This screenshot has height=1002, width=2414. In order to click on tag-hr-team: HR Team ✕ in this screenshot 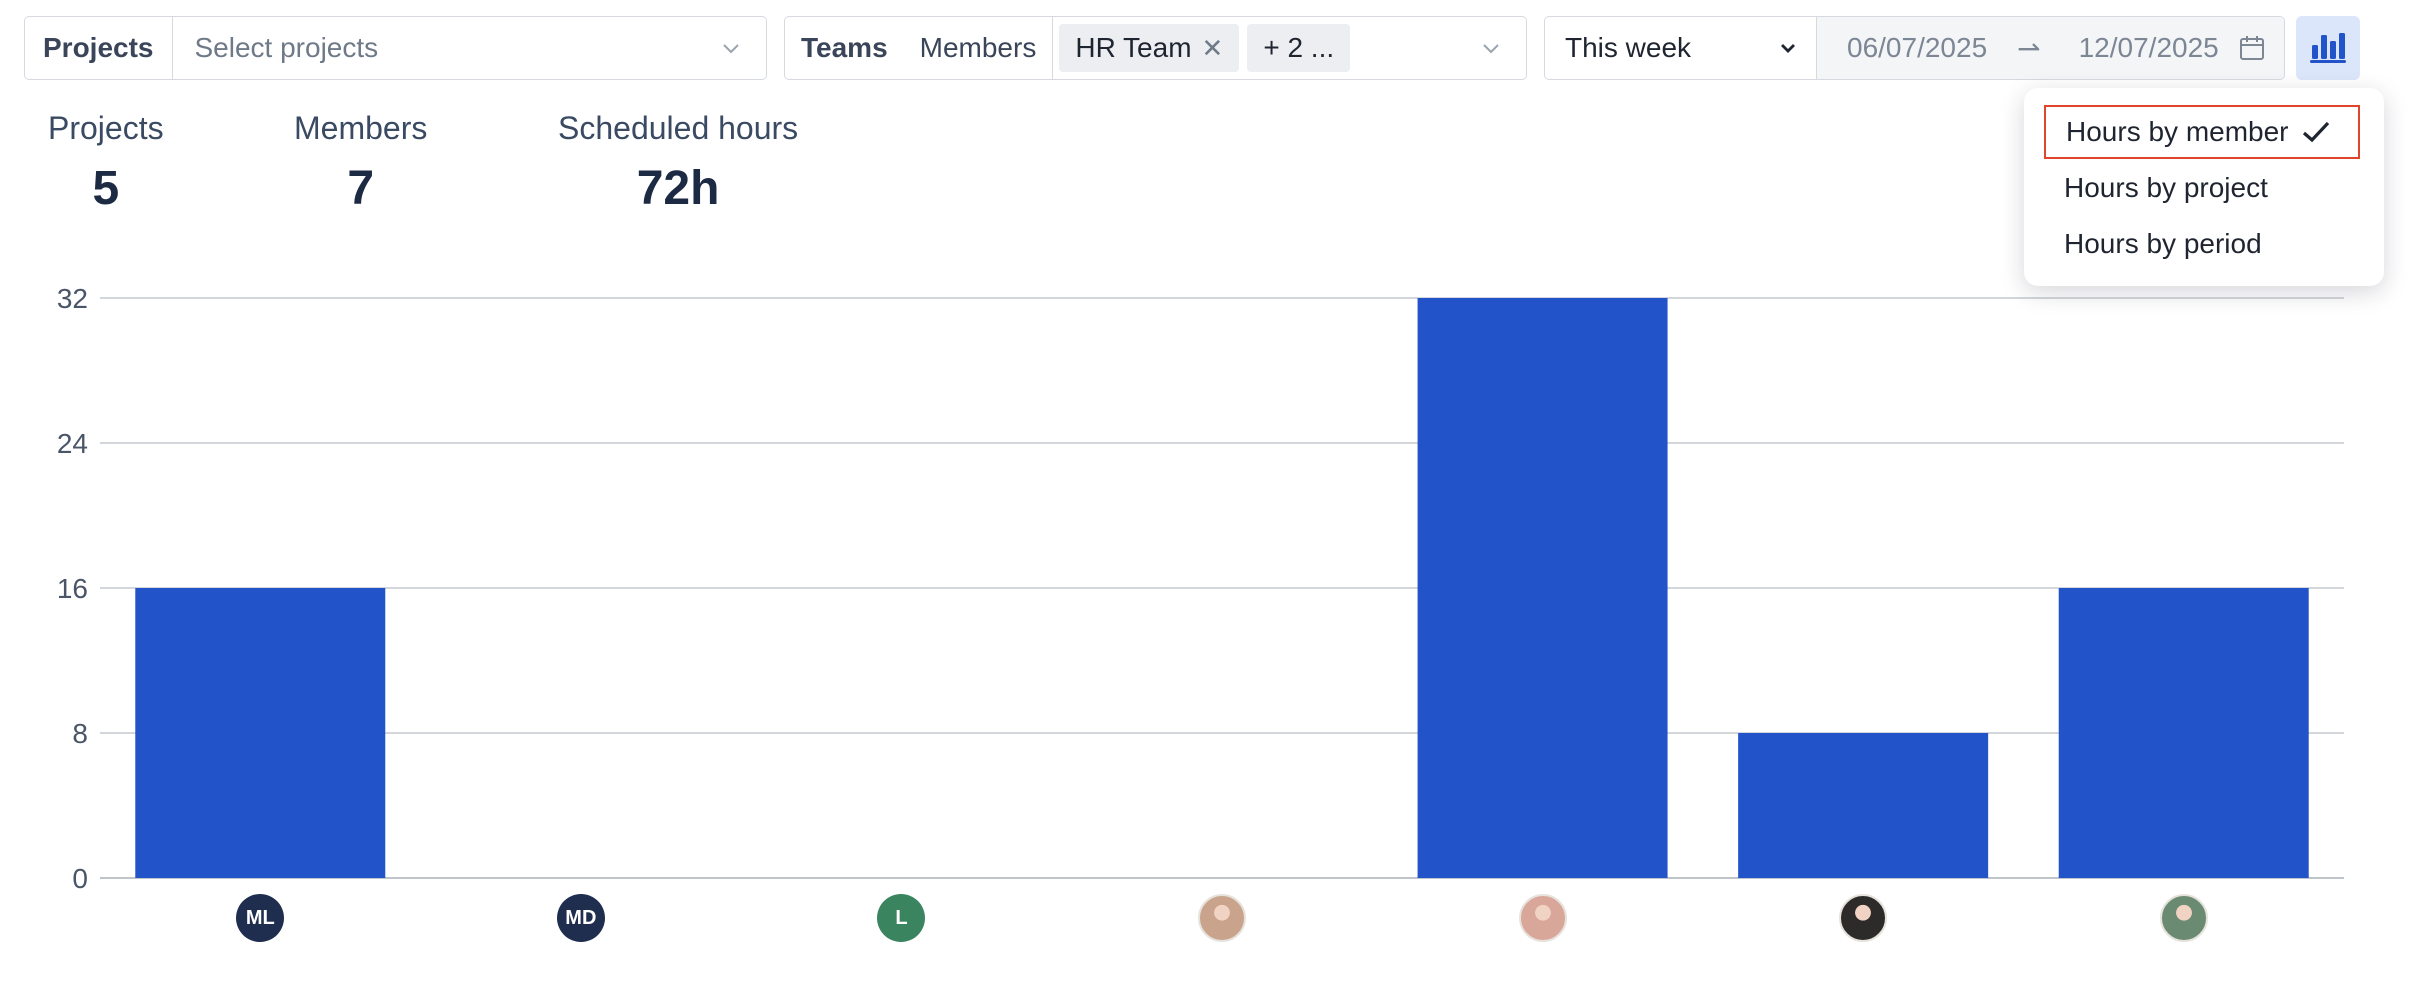, I will do `click(1149, 48)`.